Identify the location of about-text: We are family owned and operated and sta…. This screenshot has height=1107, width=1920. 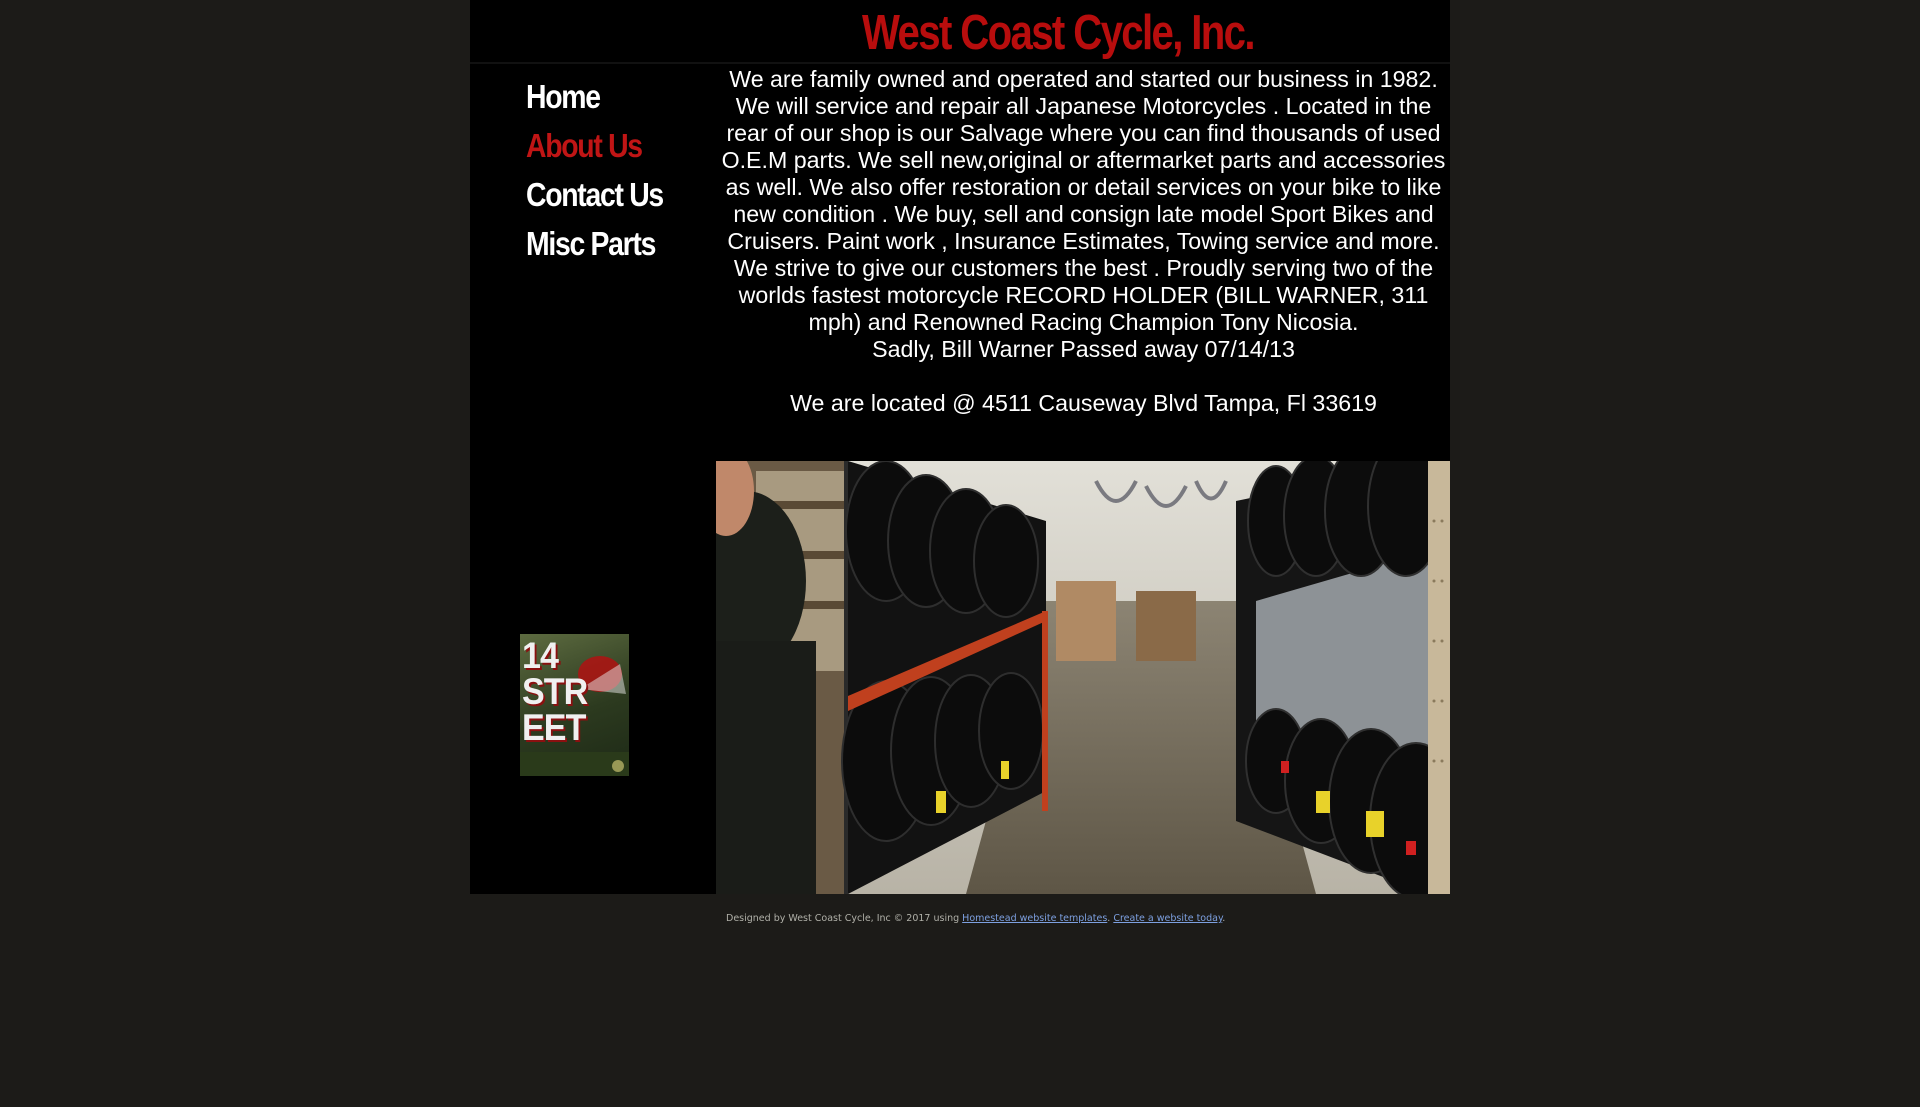
(1083, 241).